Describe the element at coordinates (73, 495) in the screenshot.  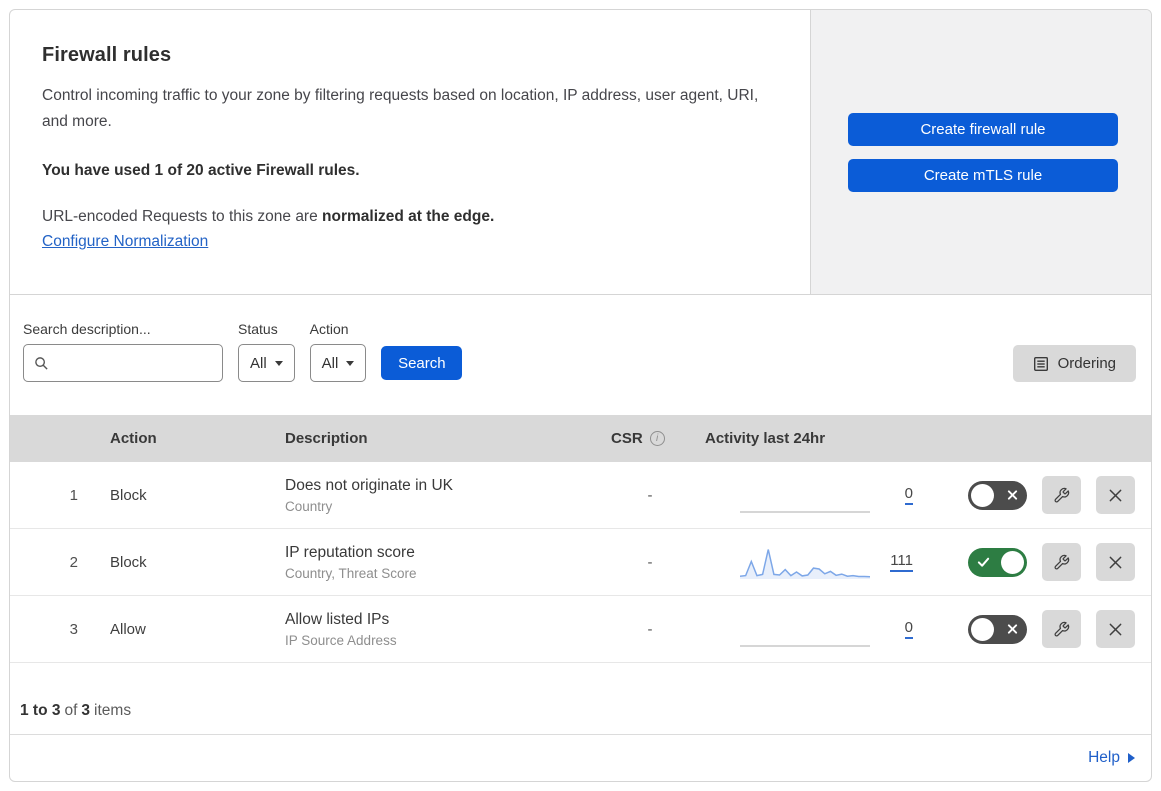
I see `rule-priority-number: 1` at that location.